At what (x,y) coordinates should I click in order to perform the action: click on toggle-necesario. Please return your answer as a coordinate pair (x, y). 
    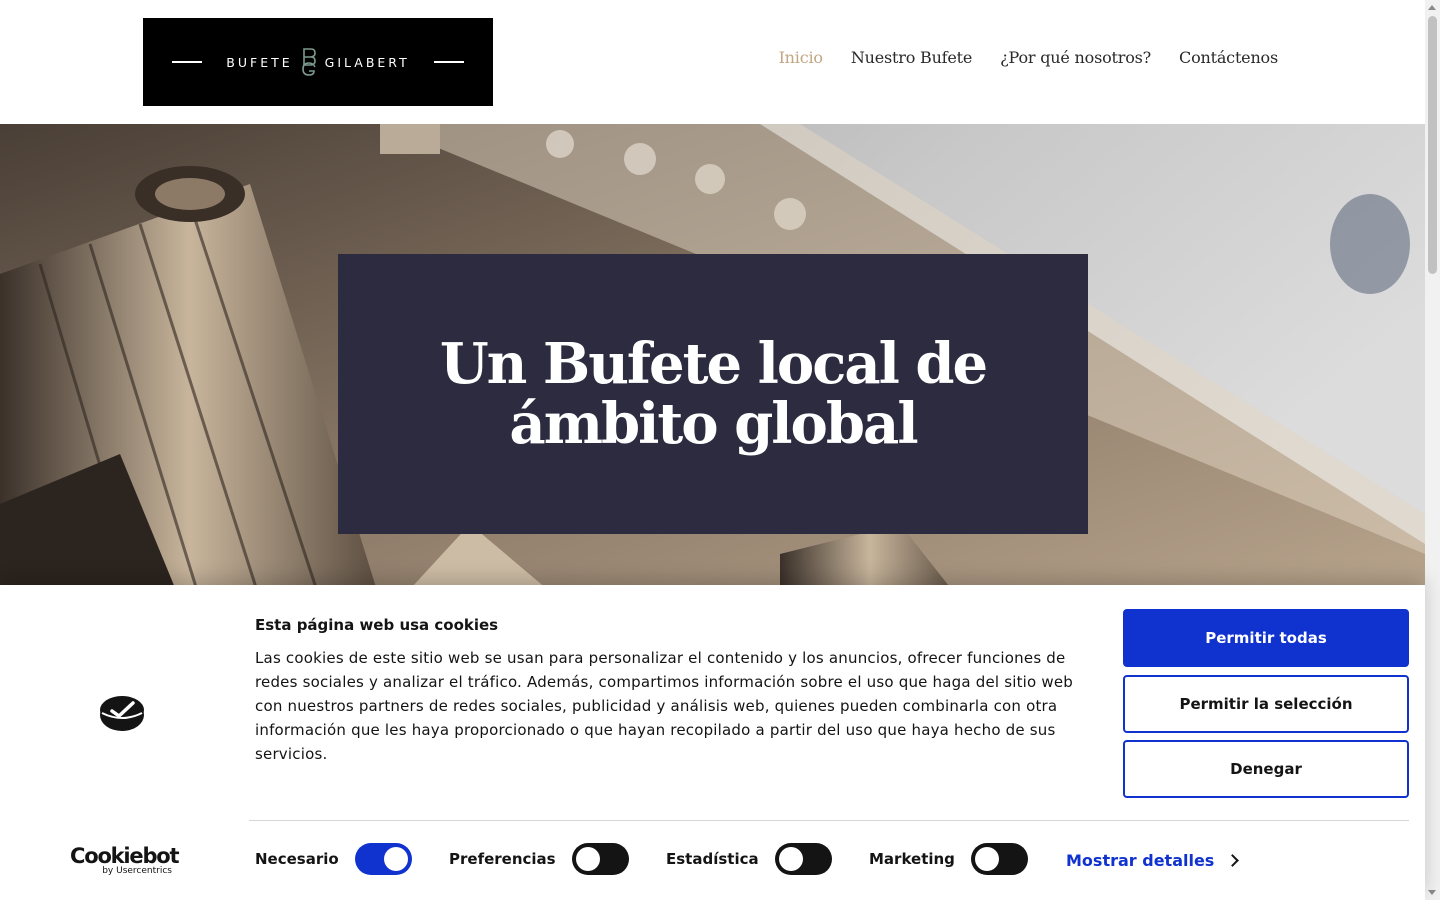
    Looking at the image, I should click on (383, 859).